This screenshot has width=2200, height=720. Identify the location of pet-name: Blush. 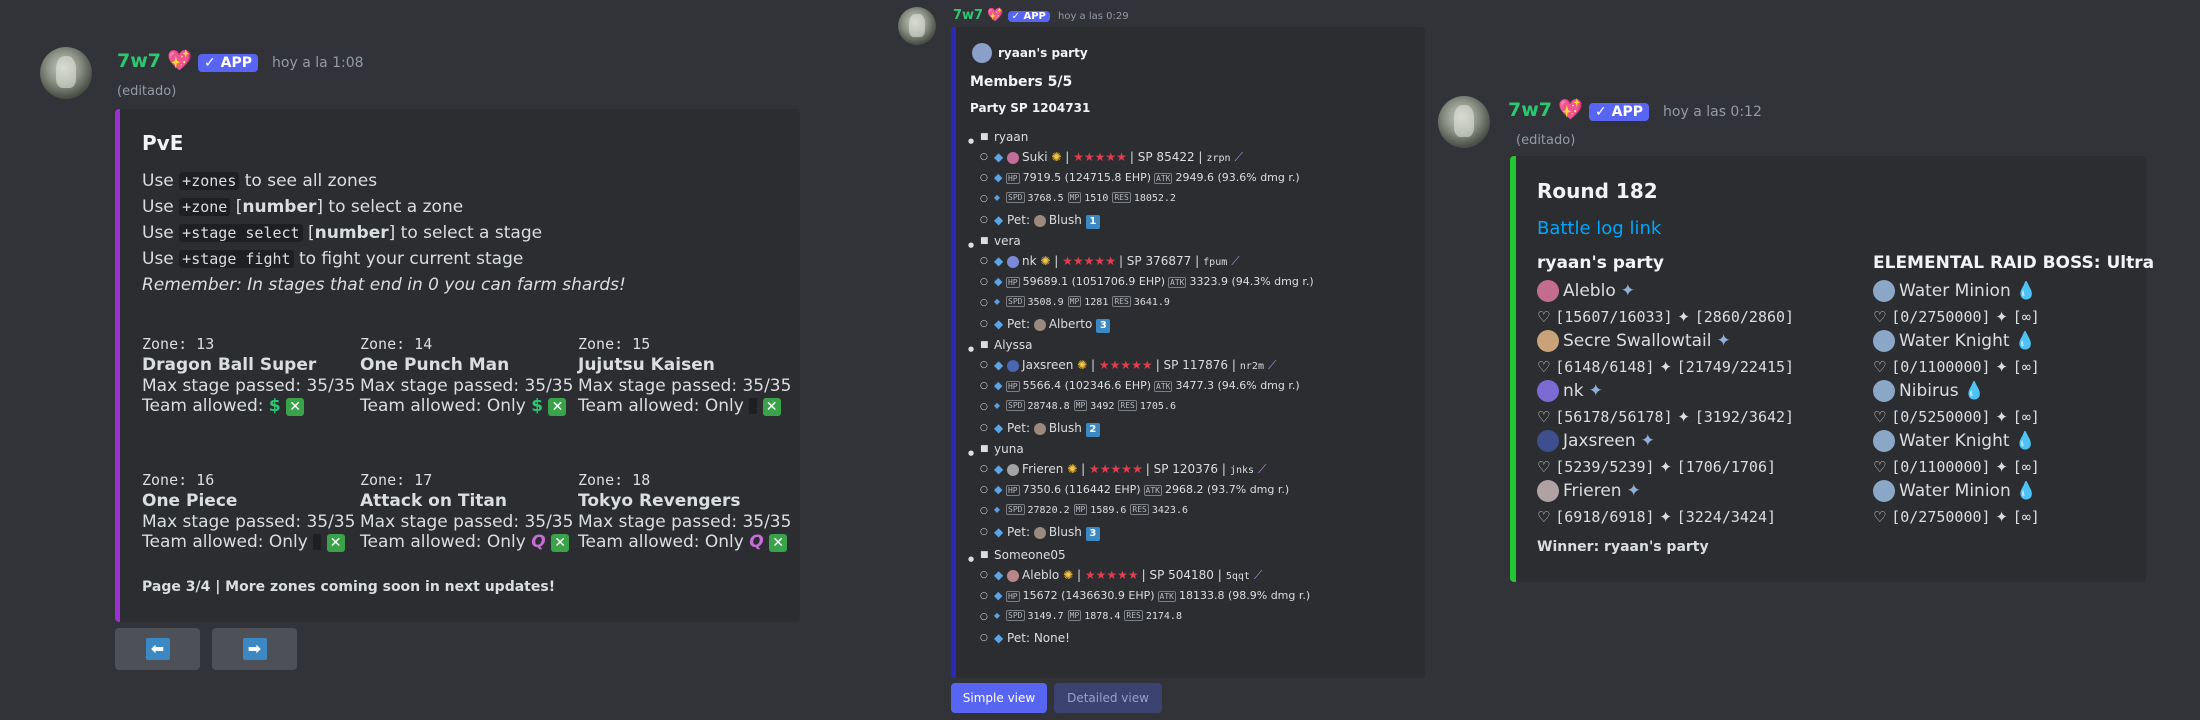
(1065, 428).